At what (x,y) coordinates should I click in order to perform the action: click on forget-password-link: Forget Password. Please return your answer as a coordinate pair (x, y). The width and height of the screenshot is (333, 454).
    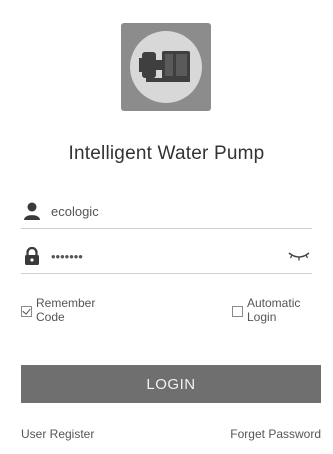
    Looking at the image, I should click on (275, 434).